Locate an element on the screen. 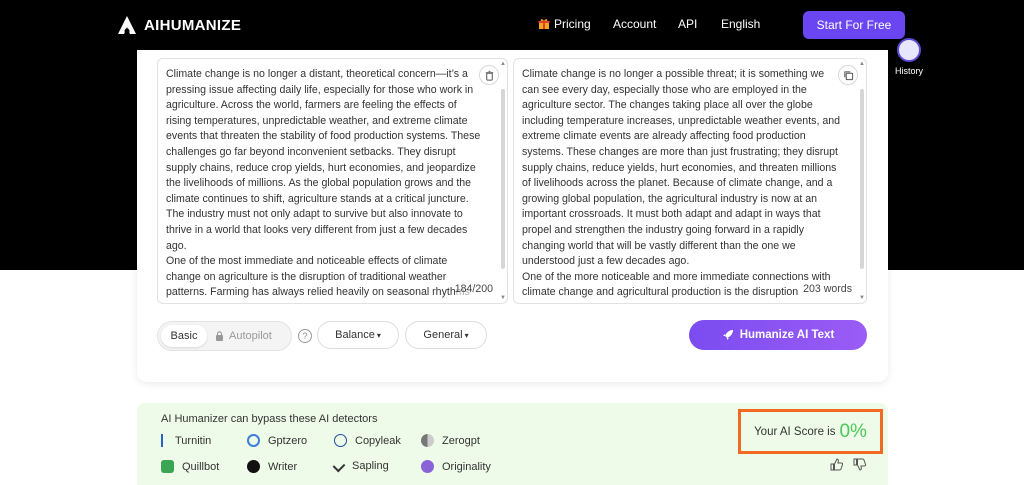 The height and width of the screenshot is (485, 1024). output-scrollbar is located at coordinates (862, 179).